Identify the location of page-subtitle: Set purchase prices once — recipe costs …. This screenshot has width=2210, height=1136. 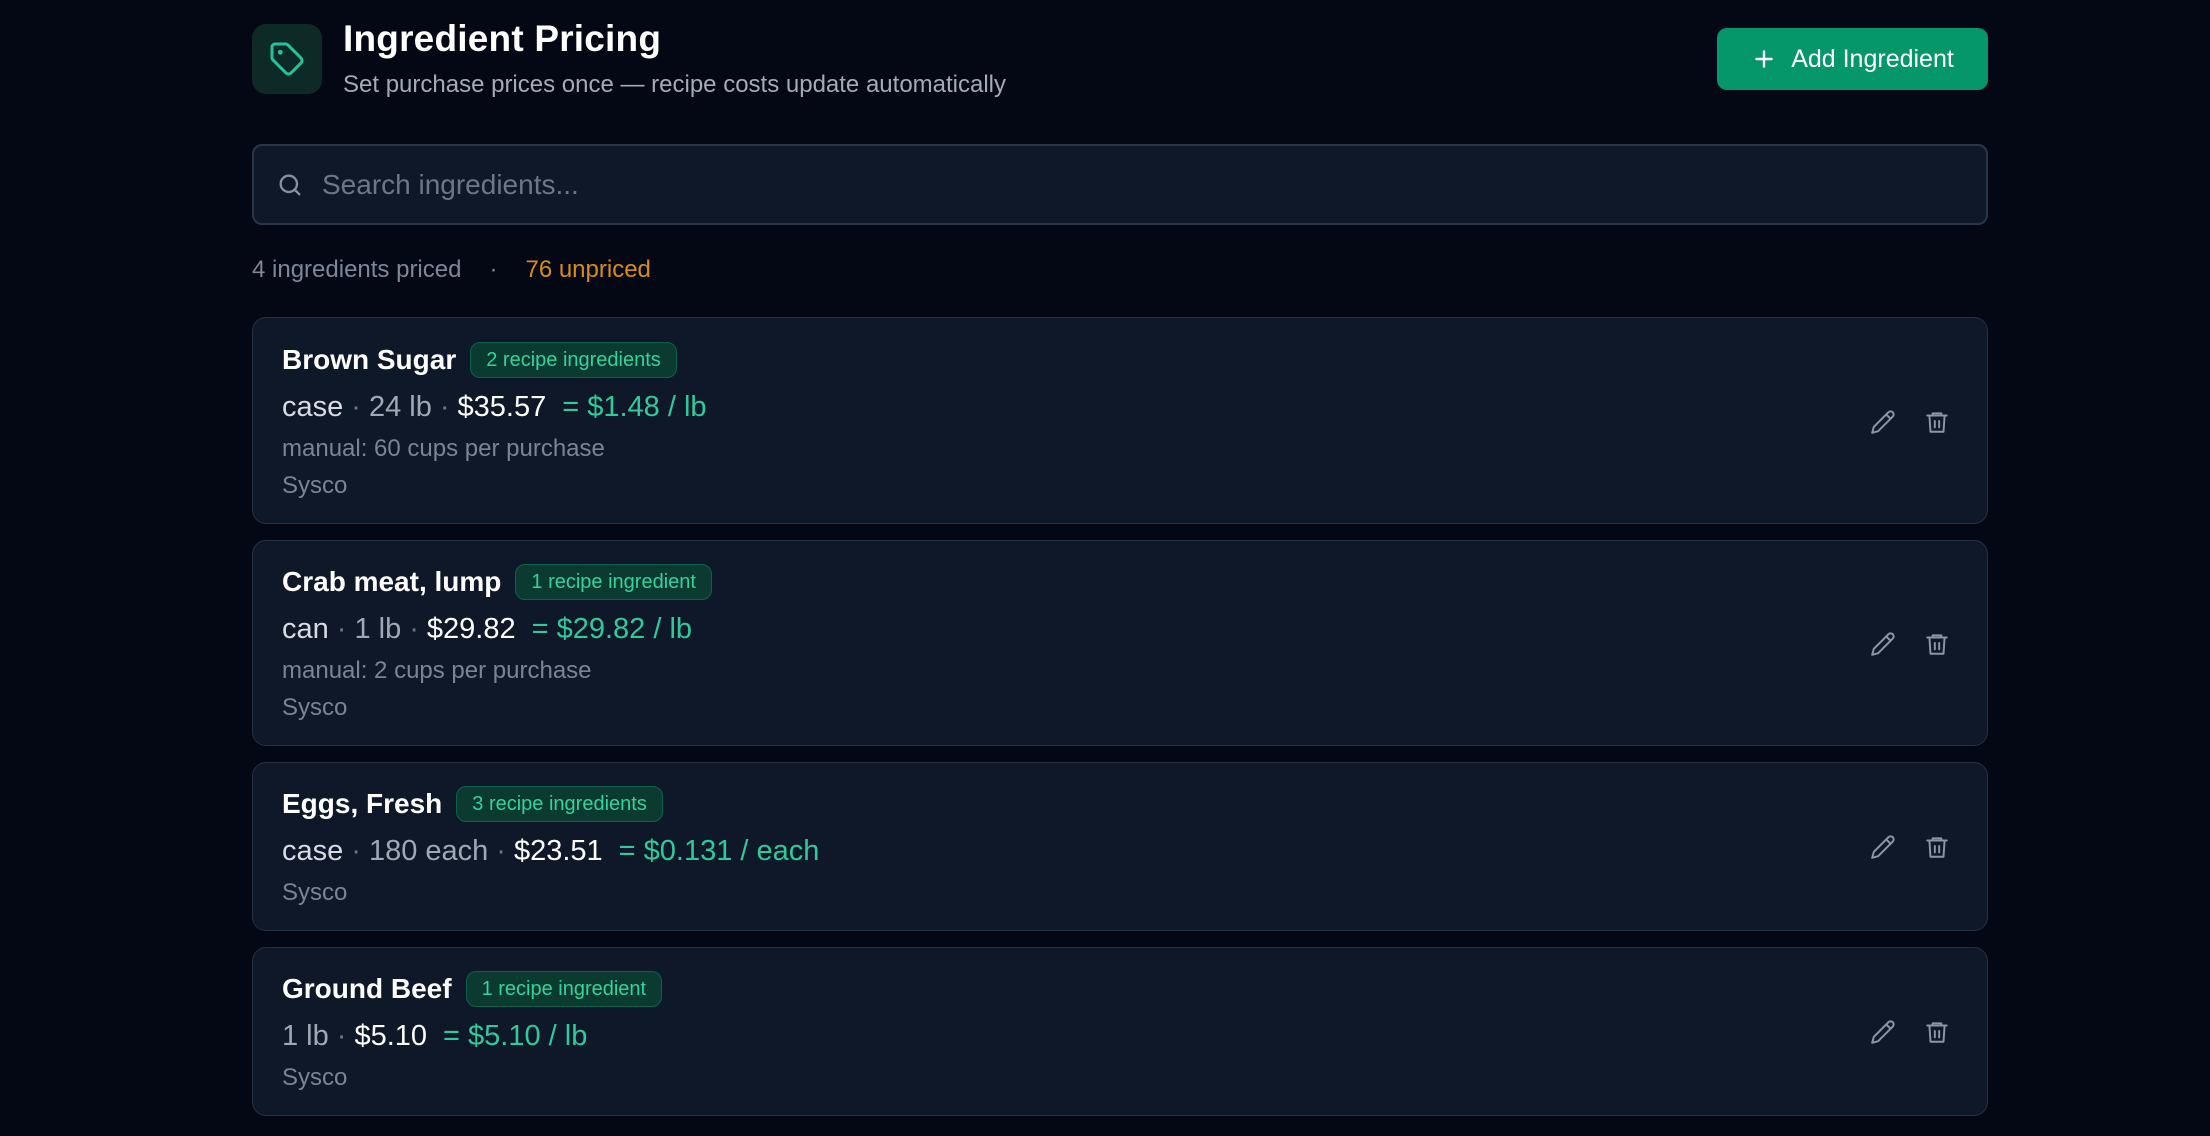
(675, 84).